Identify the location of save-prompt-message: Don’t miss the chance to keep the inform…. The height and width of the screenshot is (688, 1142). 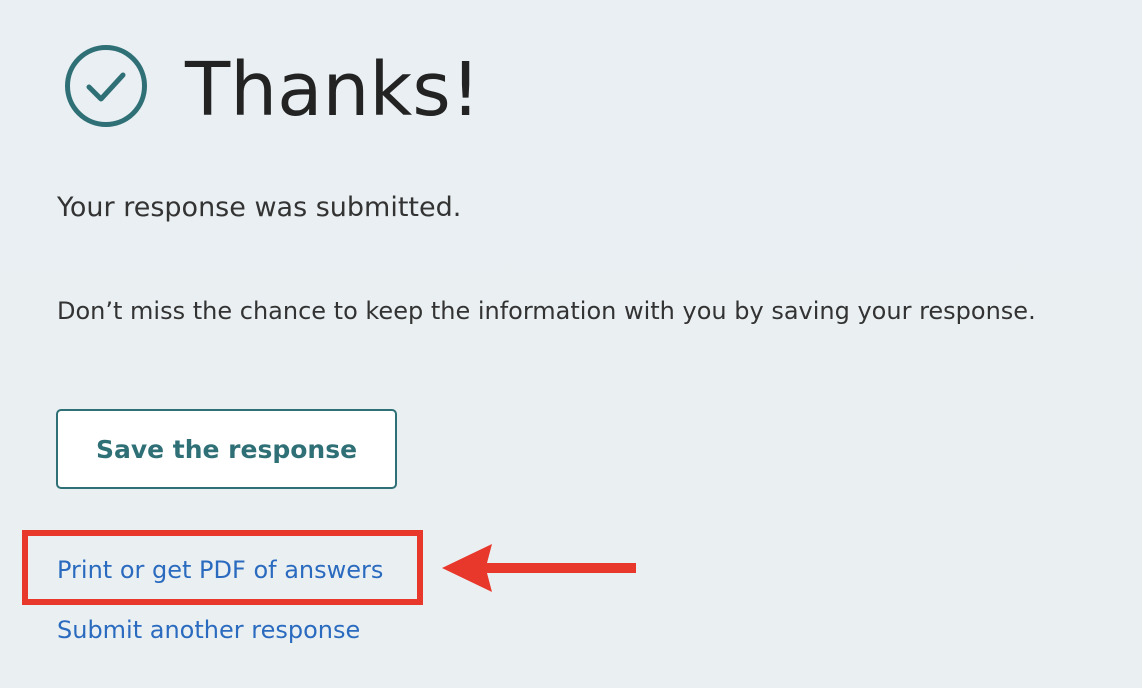
(546, 311).